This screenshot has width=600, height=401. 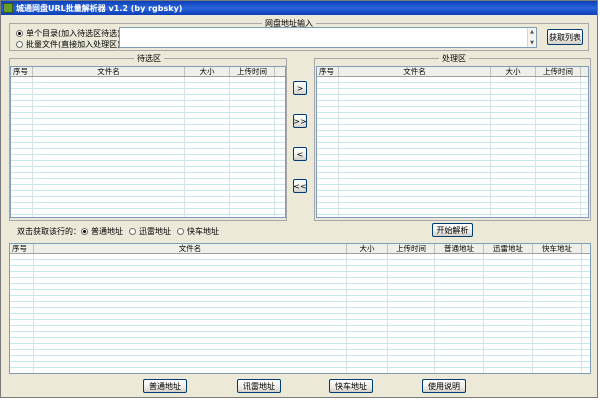 I want to click on app-icon, so click(x=8, y=8).